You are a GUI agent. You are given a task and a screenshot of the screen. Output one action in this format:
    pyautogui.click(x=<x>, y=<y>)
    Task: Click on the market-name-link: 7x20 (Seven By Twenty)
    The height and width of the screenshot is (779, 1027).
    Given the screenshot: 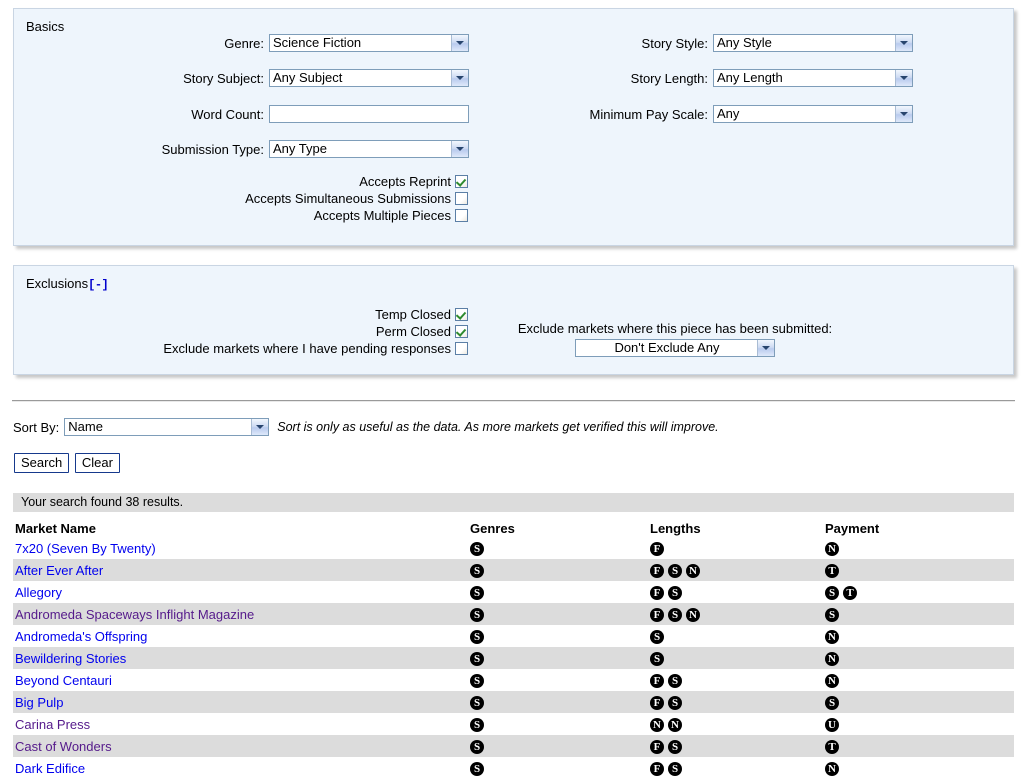 What is the action you would take?
    pyautogui.click(x=85, y=548)
    